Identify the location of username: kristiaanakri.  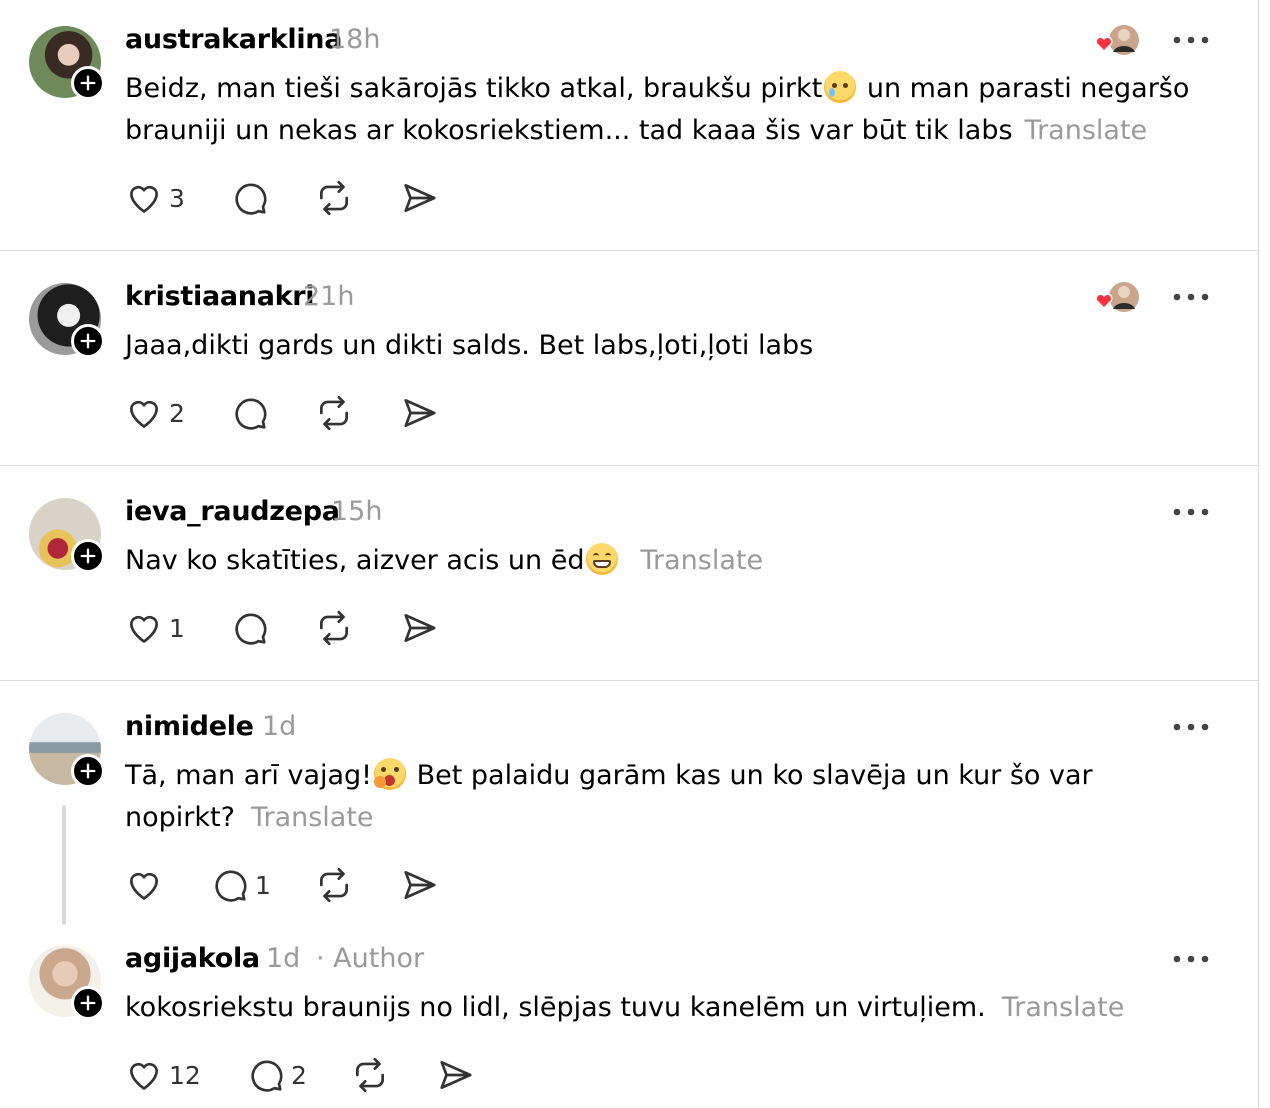
(220, 296).